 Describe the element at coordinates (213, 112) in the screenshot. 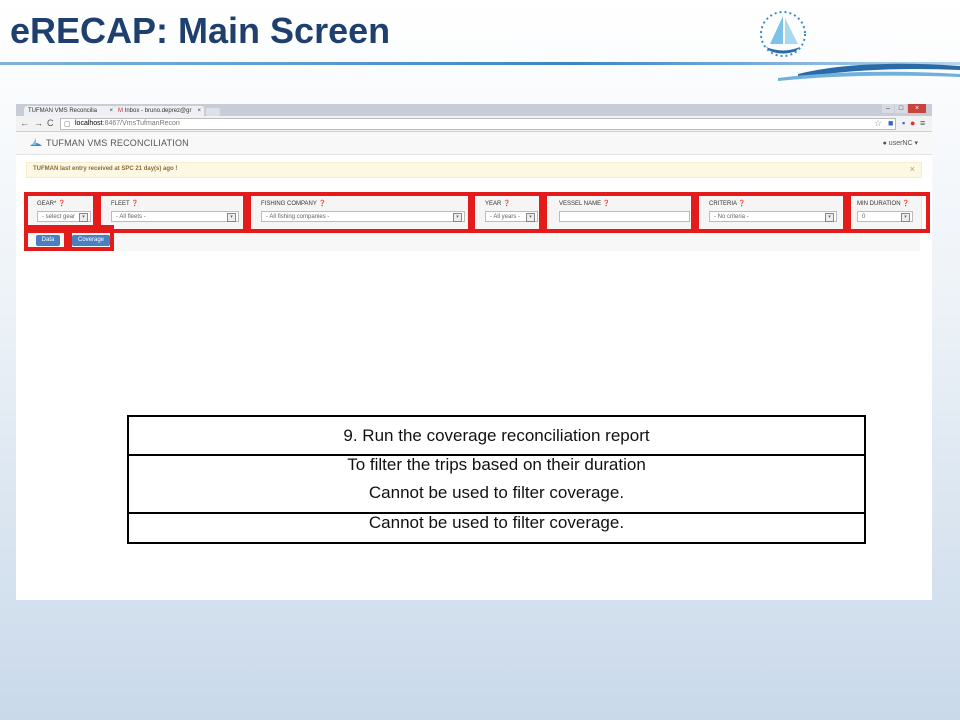

I see `new-tab-button` at that location.